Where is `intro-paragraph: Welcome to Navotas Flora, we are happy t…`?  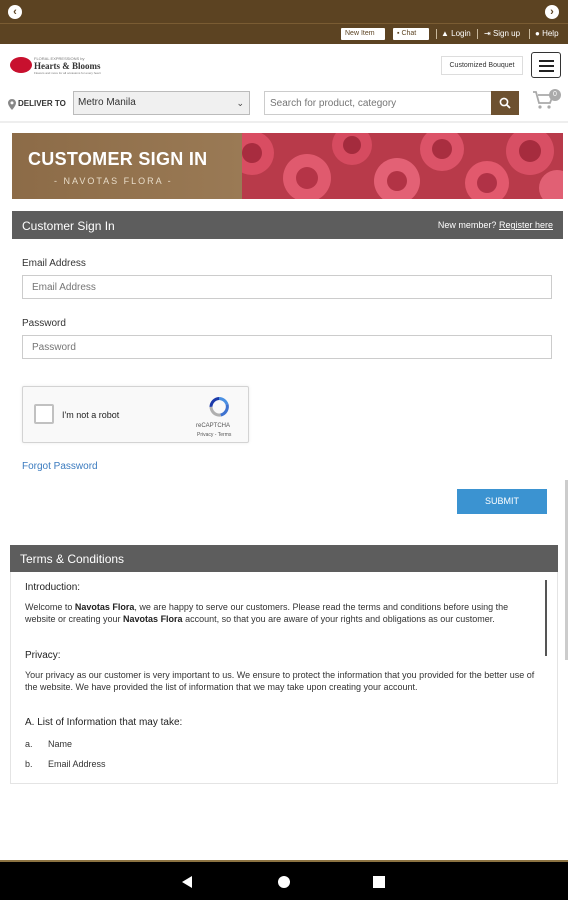
intro-paragraph: Welcome to Navotas Flora, we are happy t… is located at coordinates (281, 613).